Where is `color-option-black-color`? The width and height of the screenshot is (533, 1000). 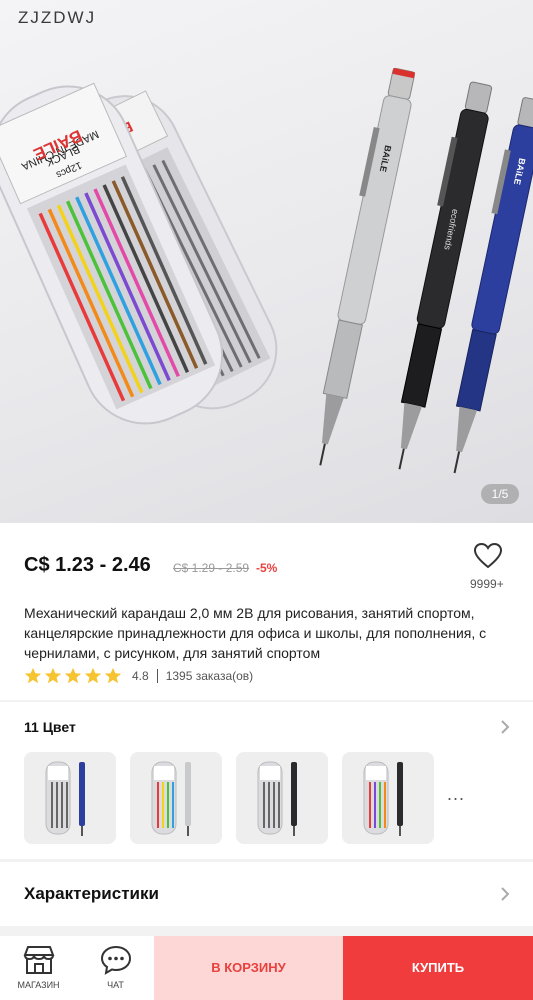
color-option-black-color is located at coordinates (388, 798).